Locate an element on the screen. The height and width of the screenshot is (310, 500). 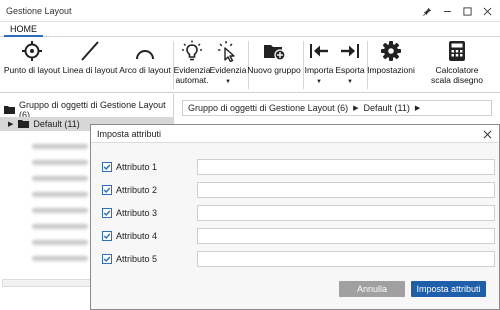
attribute-4-label: Attributo 4 is located at coordinates (137, 236).